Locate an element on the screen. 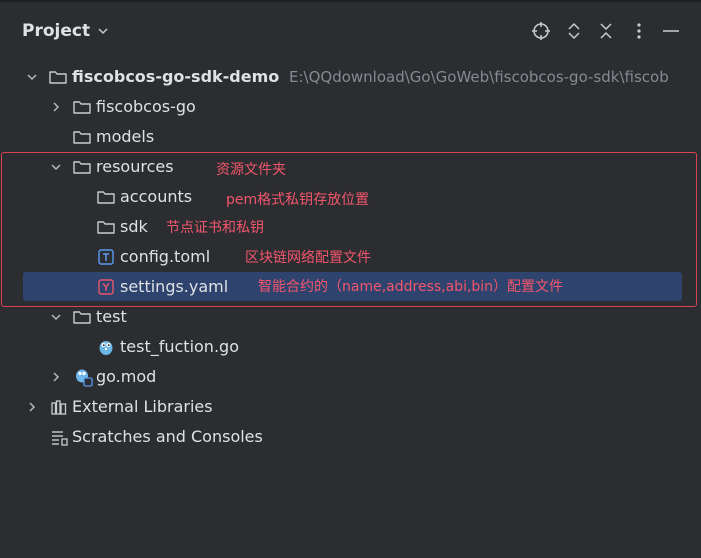  scratches-icon is located at coordinates (60, 438).